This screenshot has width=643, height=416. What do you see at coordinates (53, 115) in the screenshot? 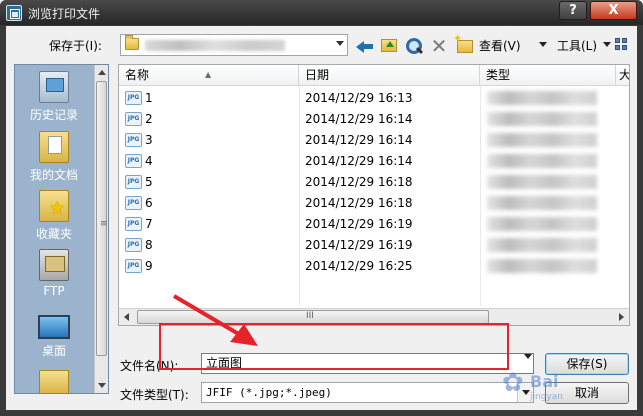
I see `place-label: 历史记录` at bounding box center [53, 115].